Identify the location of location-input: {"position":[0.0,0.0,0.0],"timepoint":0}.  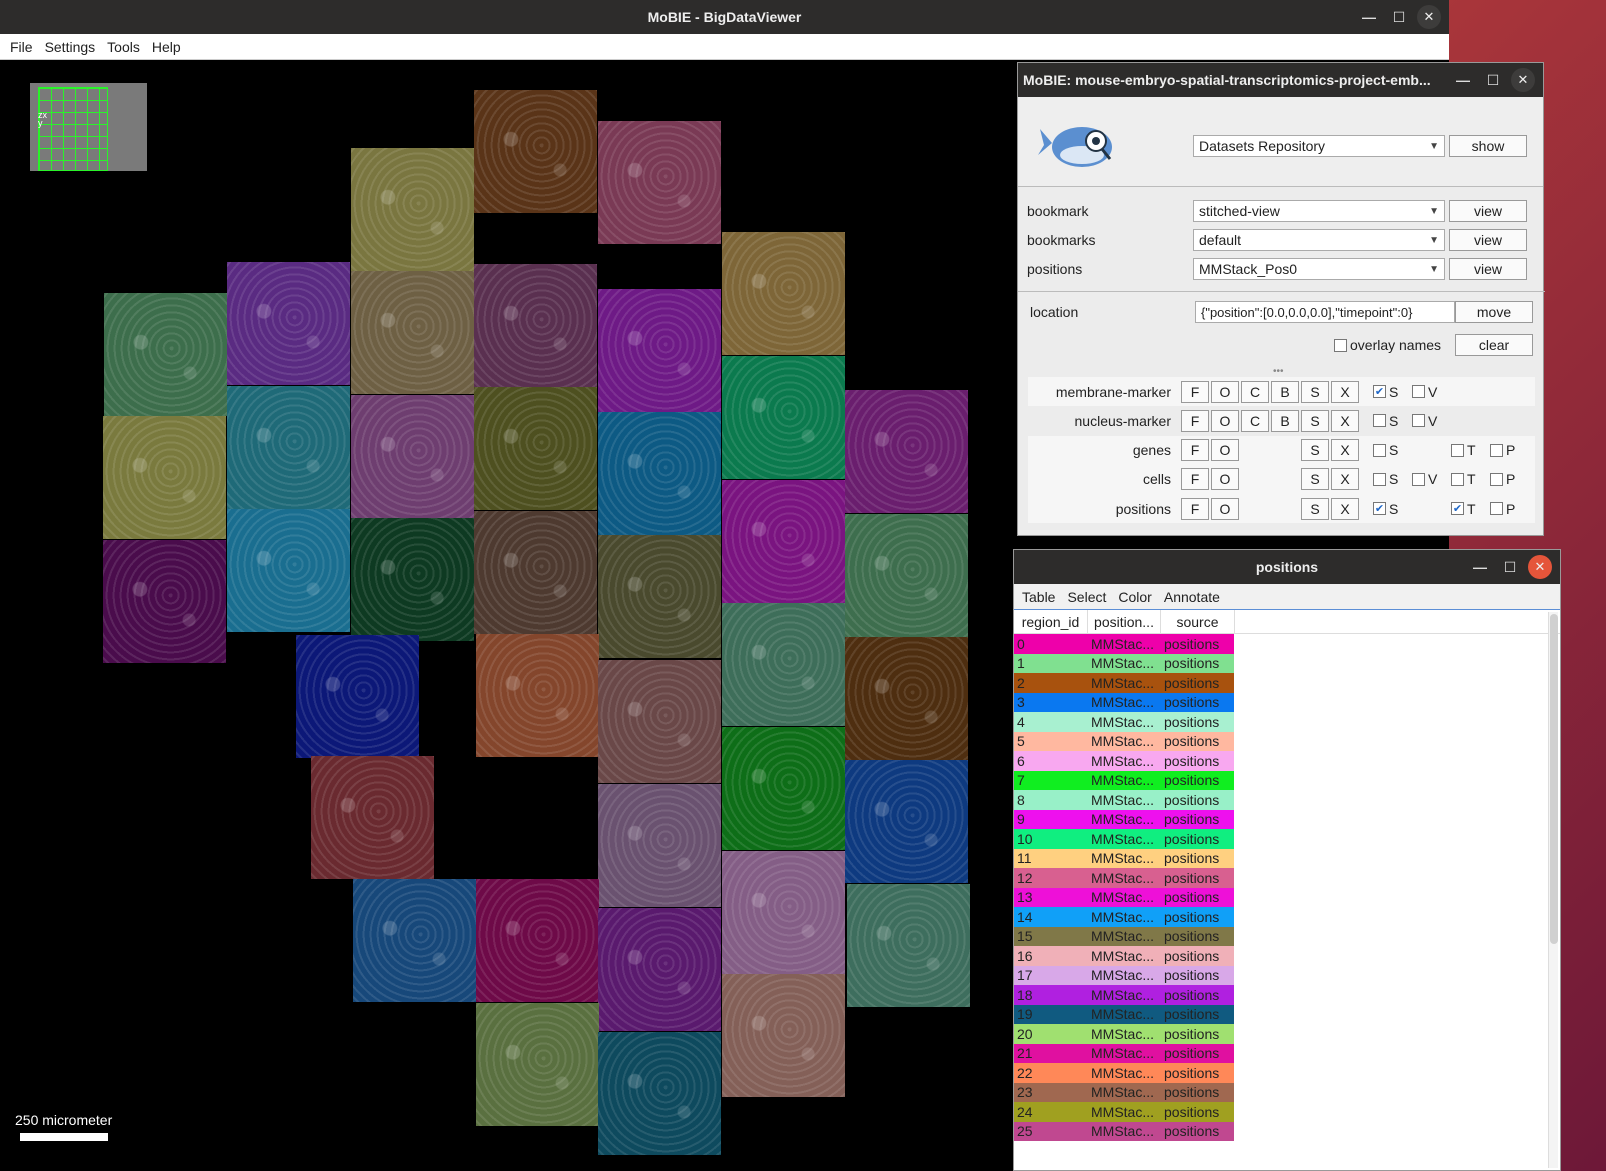
(1325, 312).